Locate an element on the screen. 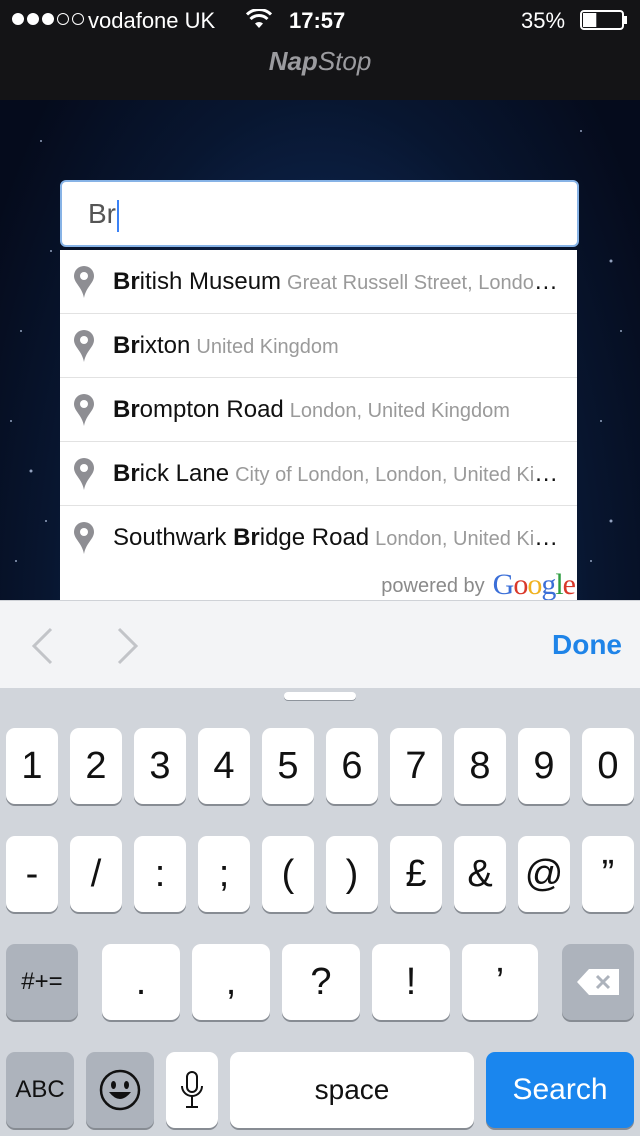 The image size is (640, 1136). key-ampersand: & is located at coordinates (480, 874).